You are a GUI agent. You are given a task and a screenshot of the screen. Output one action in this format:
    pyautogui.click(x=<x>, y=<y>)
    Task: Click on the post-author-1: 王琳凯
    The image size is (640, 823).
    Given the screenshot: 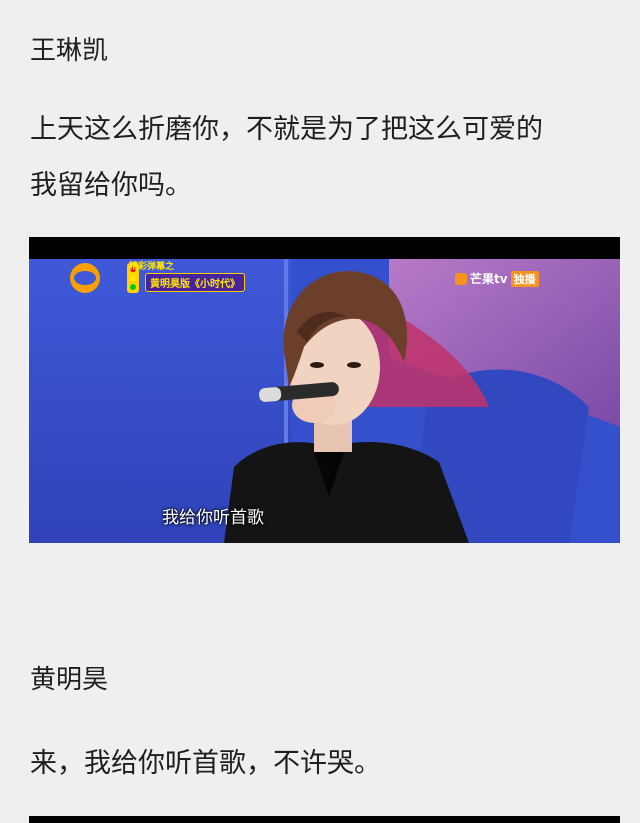 What is the action you would take?
    pyautogui.click(x=69, y=51)
    